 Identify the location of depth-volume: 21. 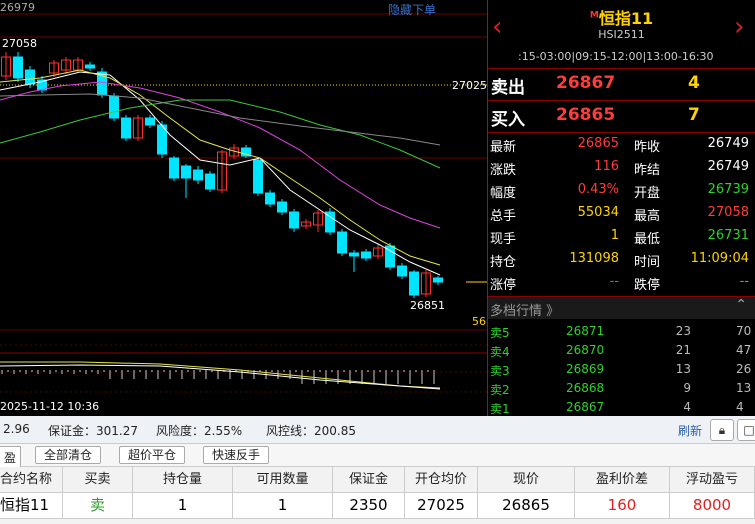
(683, 350).